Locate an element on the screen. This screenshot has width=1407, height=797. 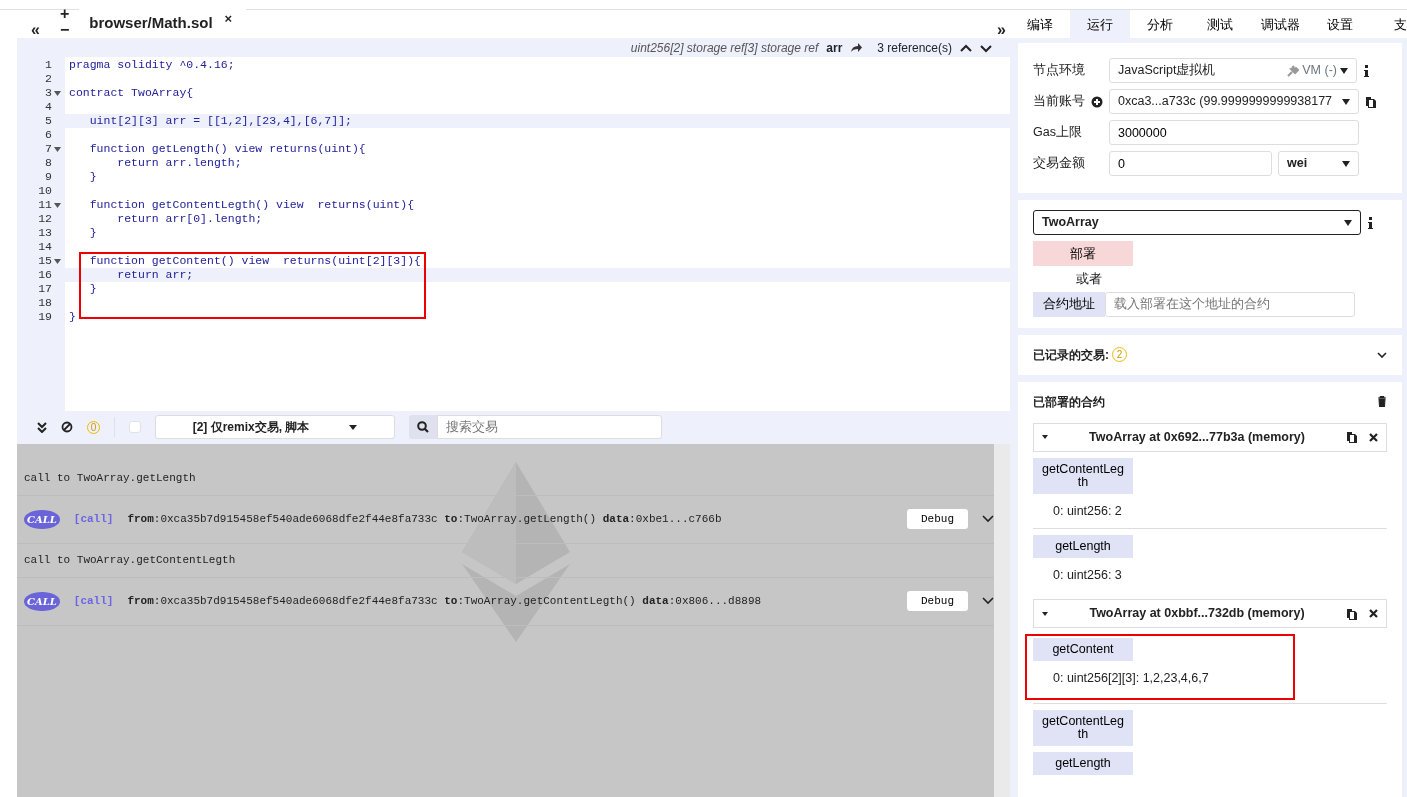
line-number: 18 is located at coordinates (45, 303).